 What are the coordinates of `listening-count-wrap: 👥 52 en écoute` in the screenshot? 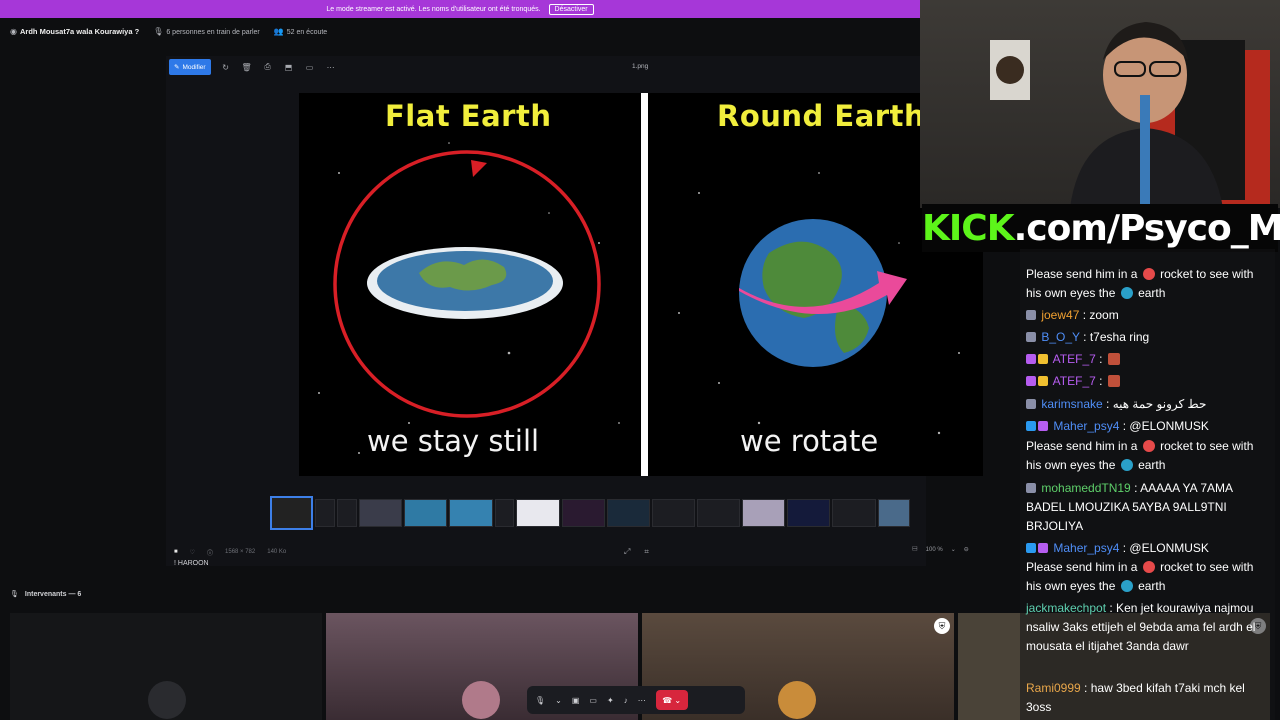 It's located at (300, 31).